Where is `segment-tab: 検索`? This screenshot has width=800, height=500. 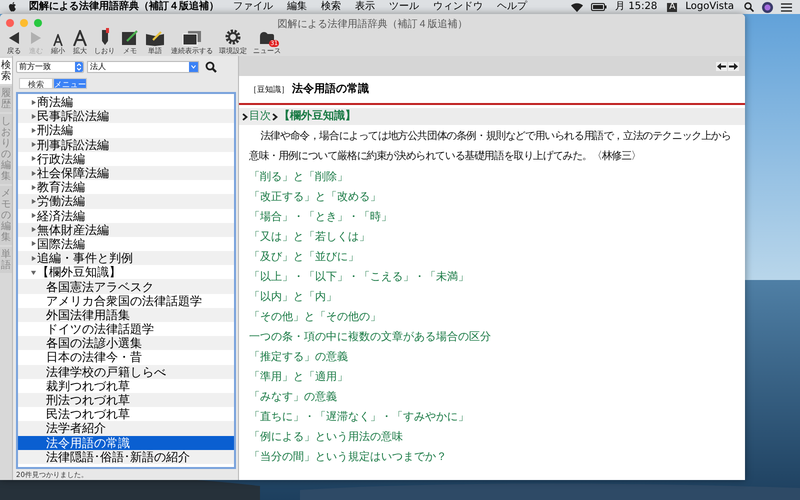 segment-tab: 検索 is located at coordinates (36, 83).